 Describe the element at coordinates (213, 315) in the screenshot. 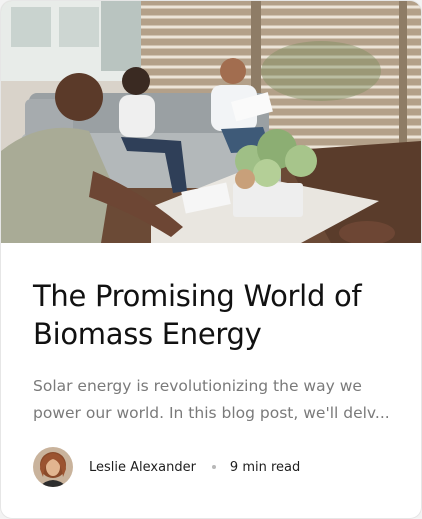

I see `post-title: The Promising World of Biomass Energy` at that location.